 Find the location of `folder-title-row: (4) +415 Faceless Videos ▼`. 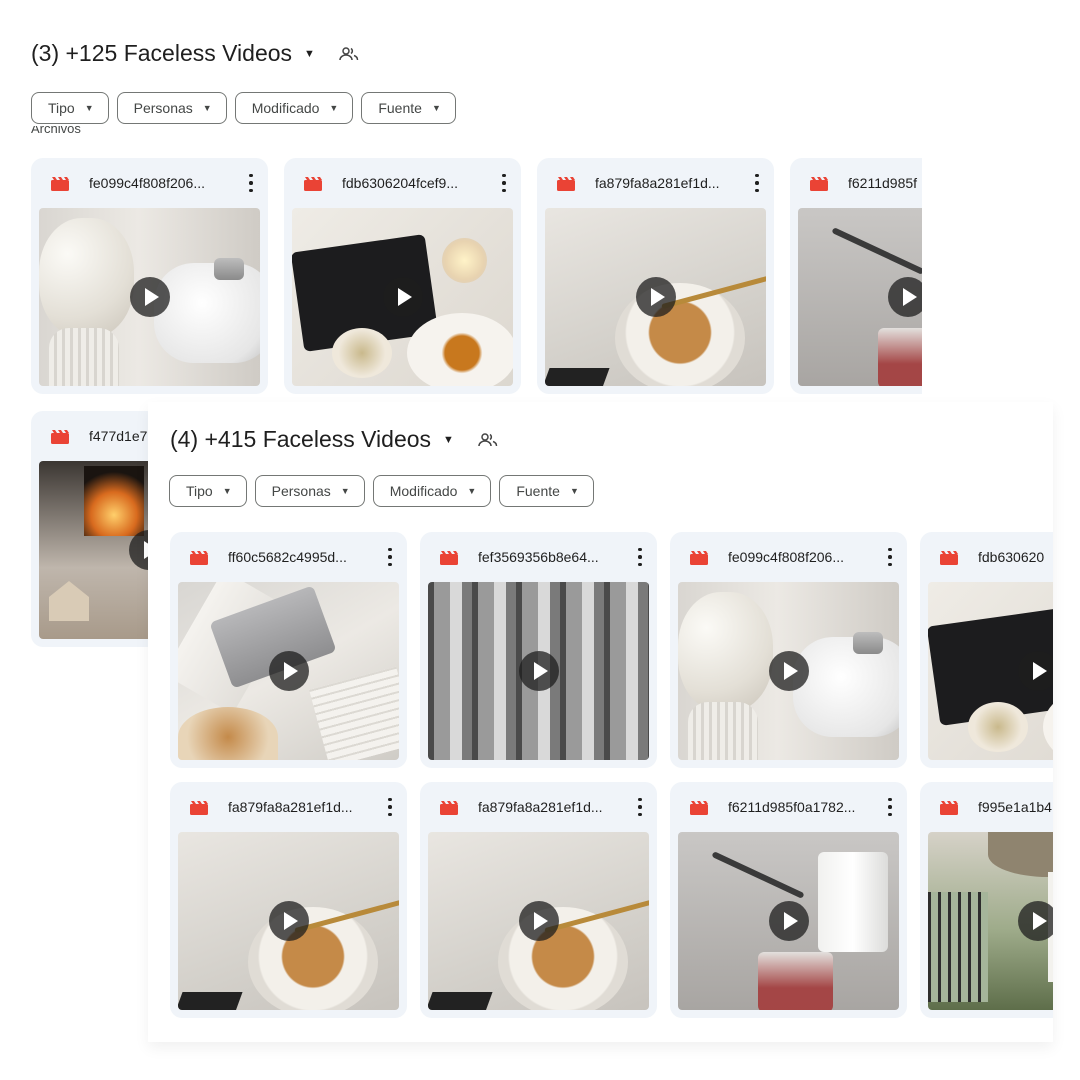

folder-title-row: (4) +415 Faceless Videos ▼ is located at coordinates (334, 439).